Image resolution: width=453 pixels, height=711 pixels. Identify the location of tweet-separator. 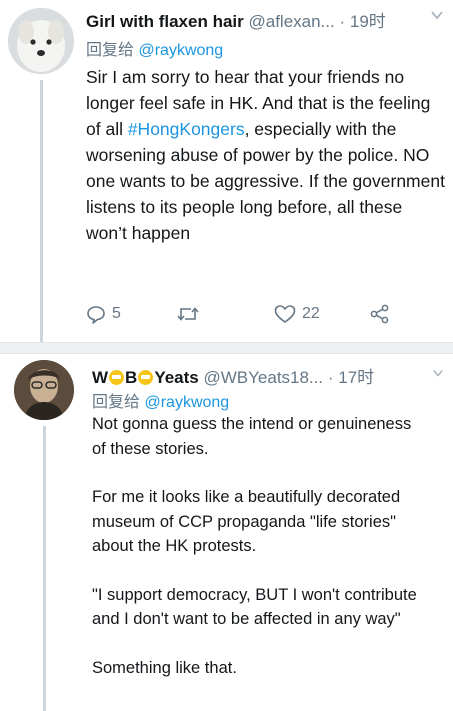
(226, 348).